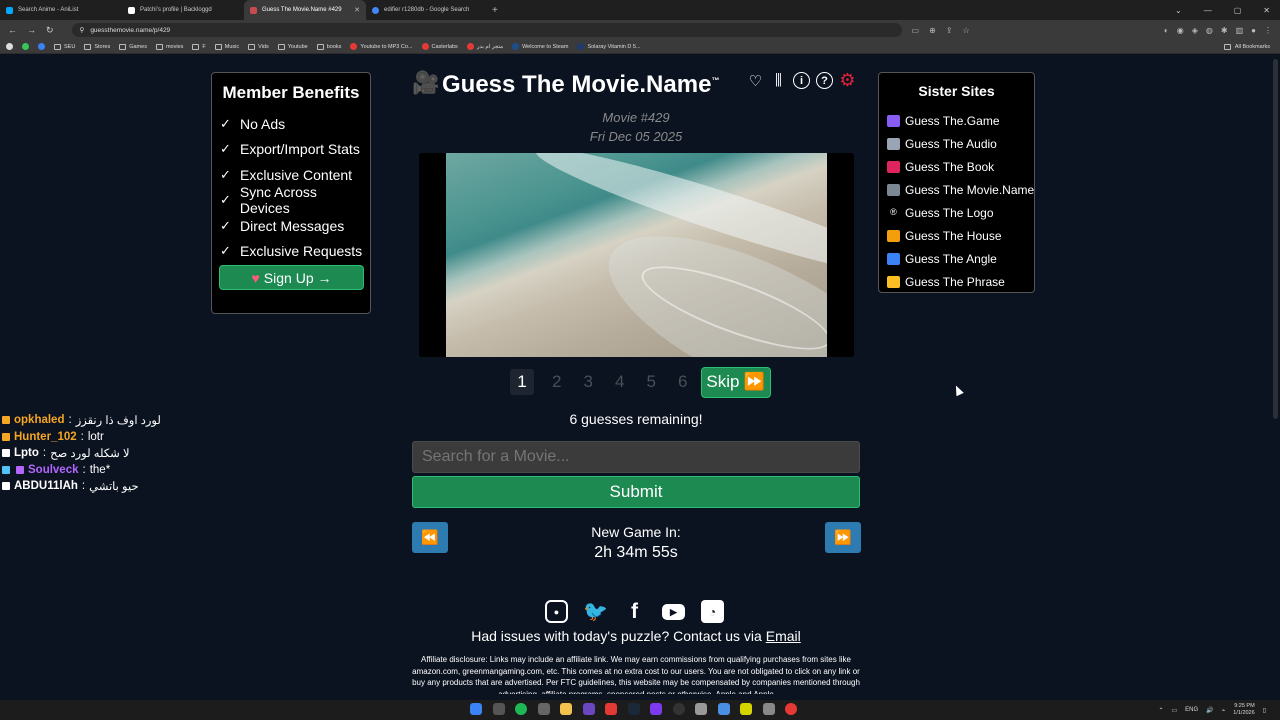  Describe the element at coordinates (476, 709) in the screenshot. I see `start-icon` at that location.